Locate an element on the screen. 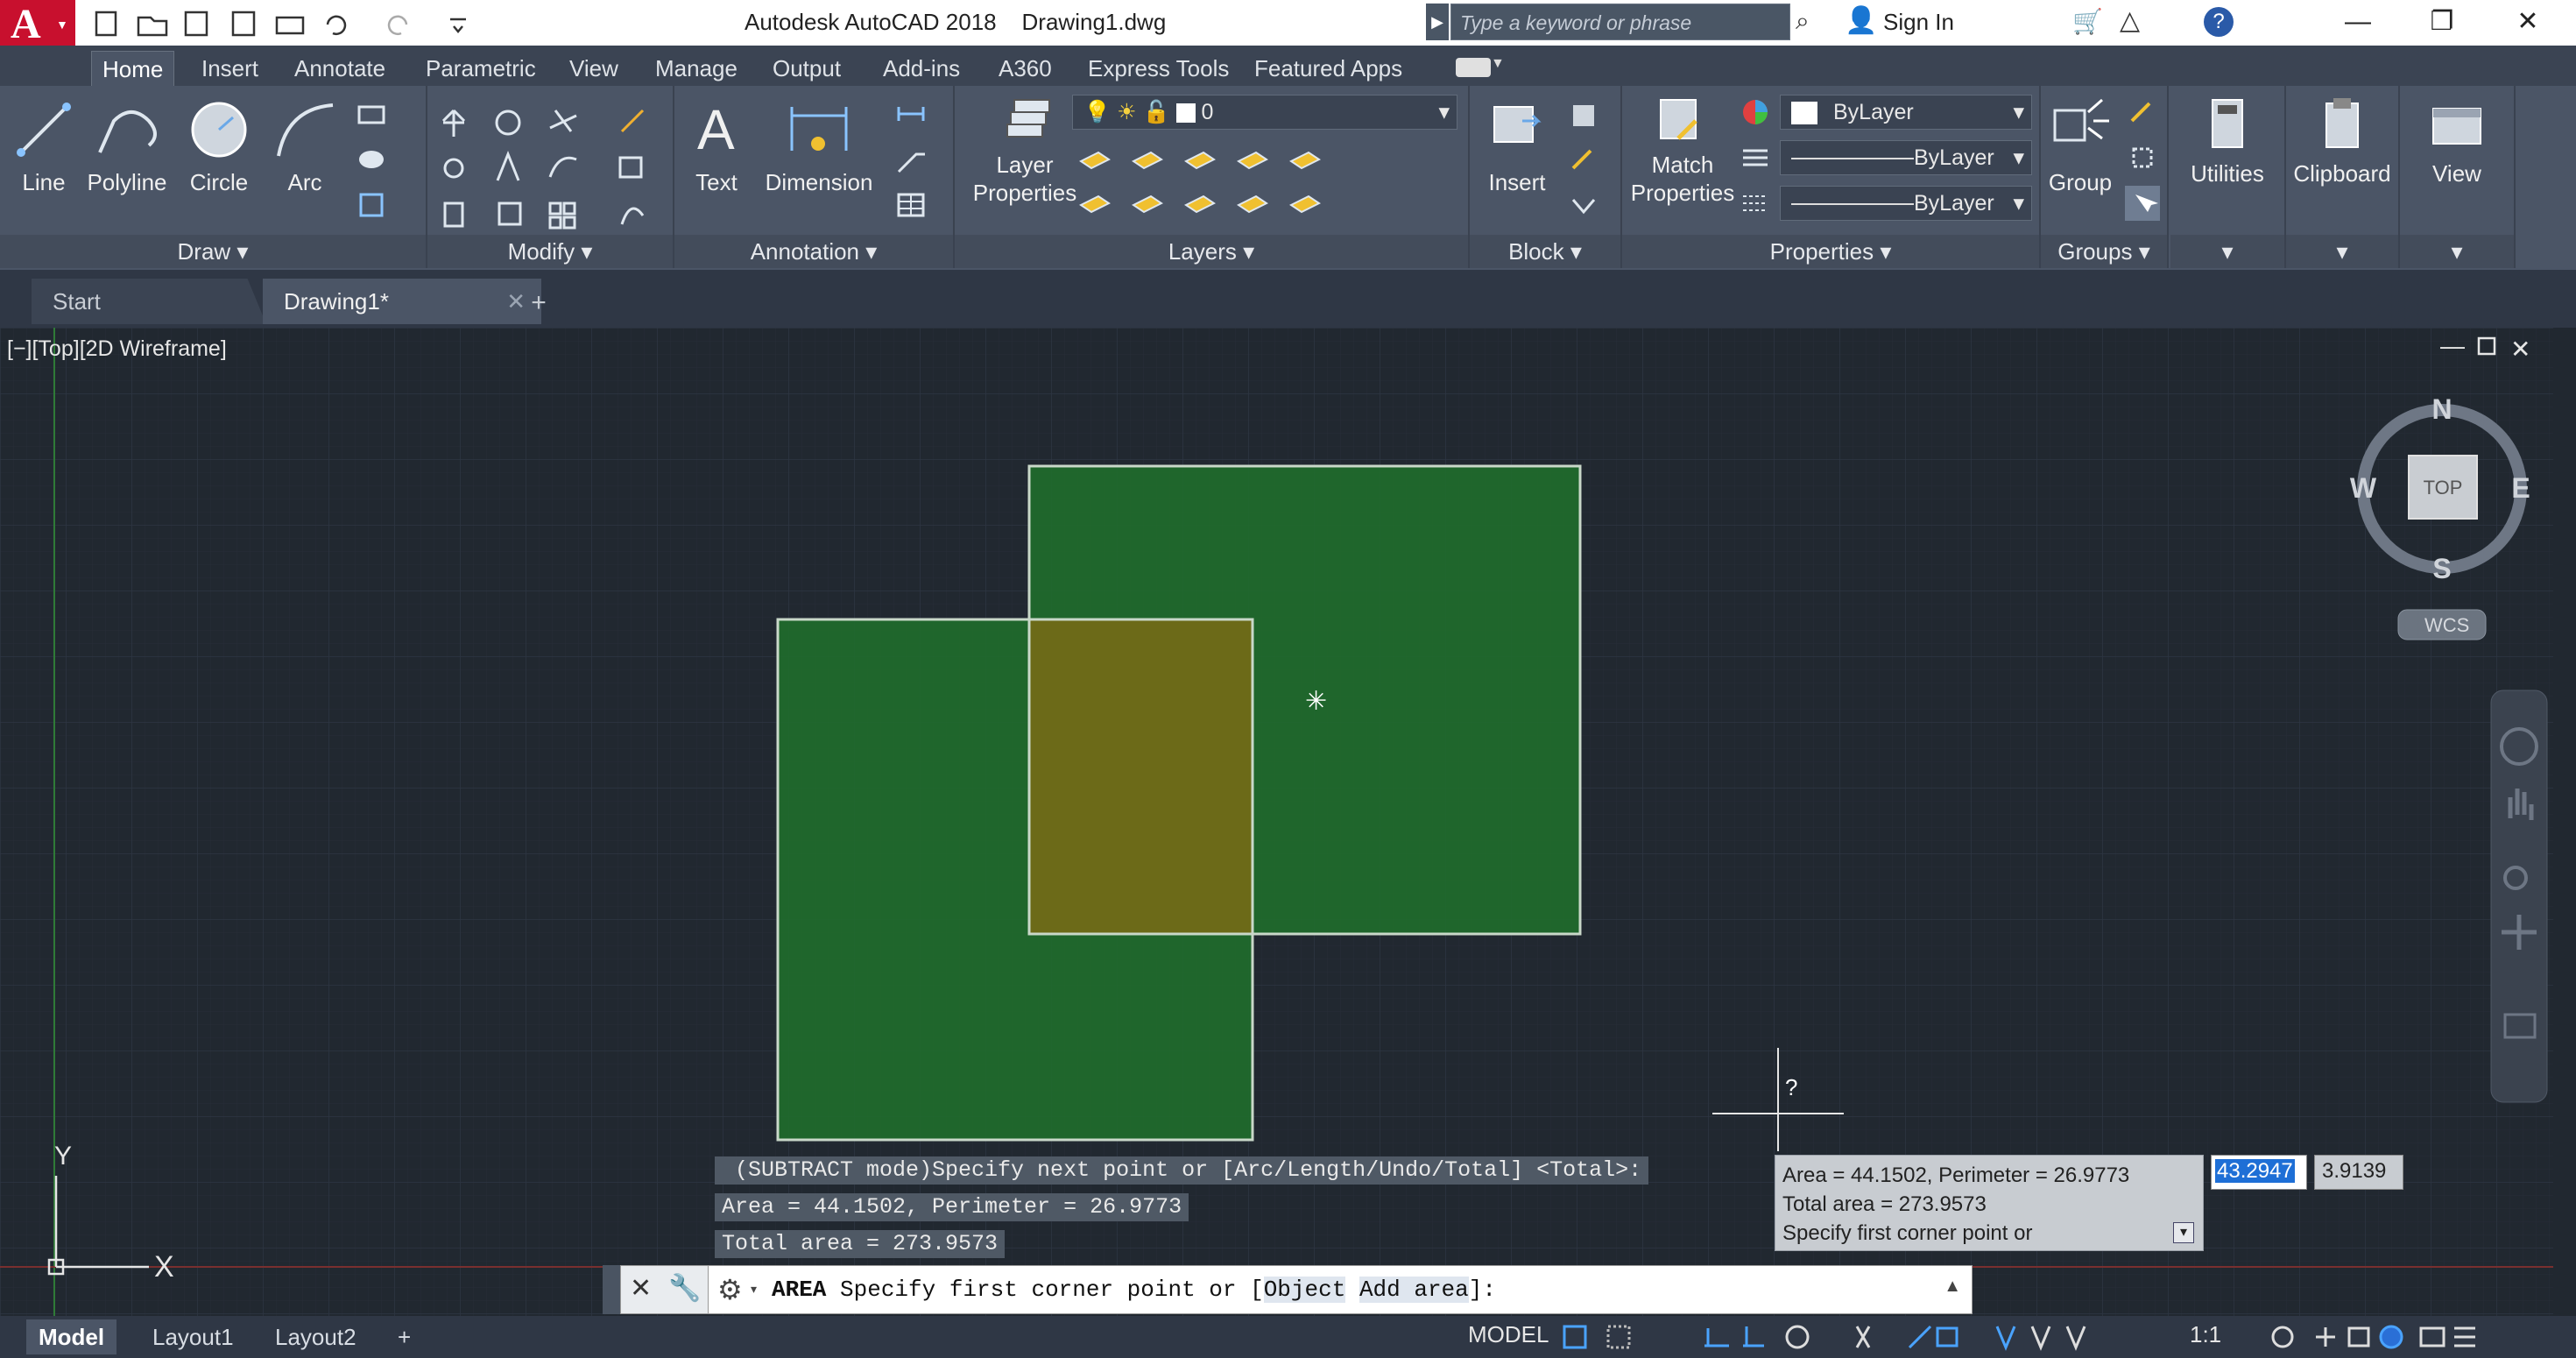 The width and height of the screenshot is (2576, 1358). arc-button: Arc is located at coordinates (305, 145).